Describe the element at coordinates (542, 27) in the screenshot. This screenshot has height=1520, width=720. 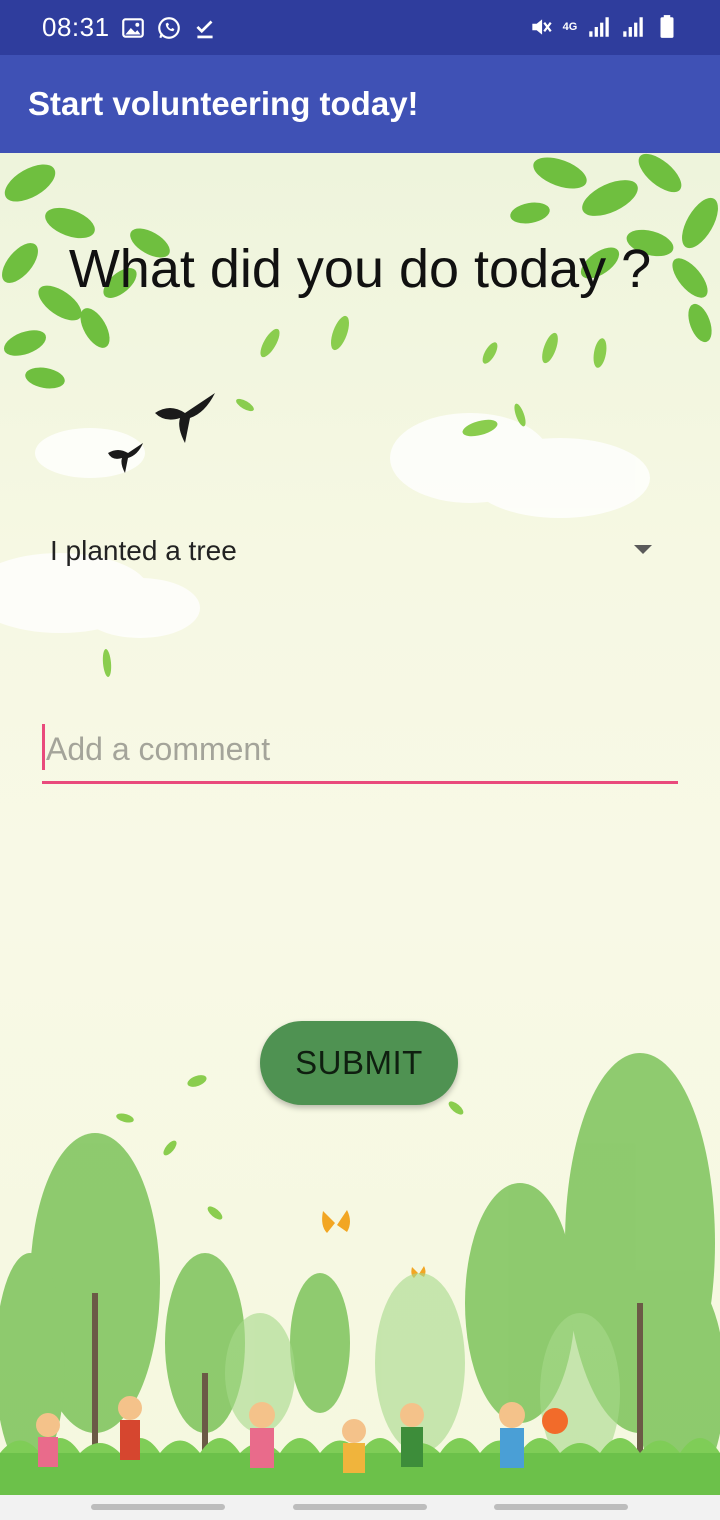
I see `mute-icon` at that location.